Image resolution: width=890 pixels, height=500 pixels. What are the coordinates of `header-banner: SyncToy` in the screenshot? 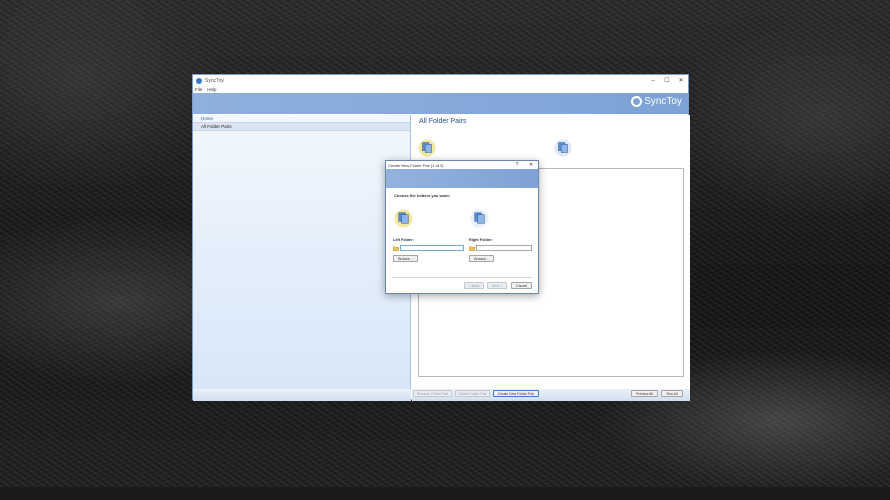 It's located at (440, 103).